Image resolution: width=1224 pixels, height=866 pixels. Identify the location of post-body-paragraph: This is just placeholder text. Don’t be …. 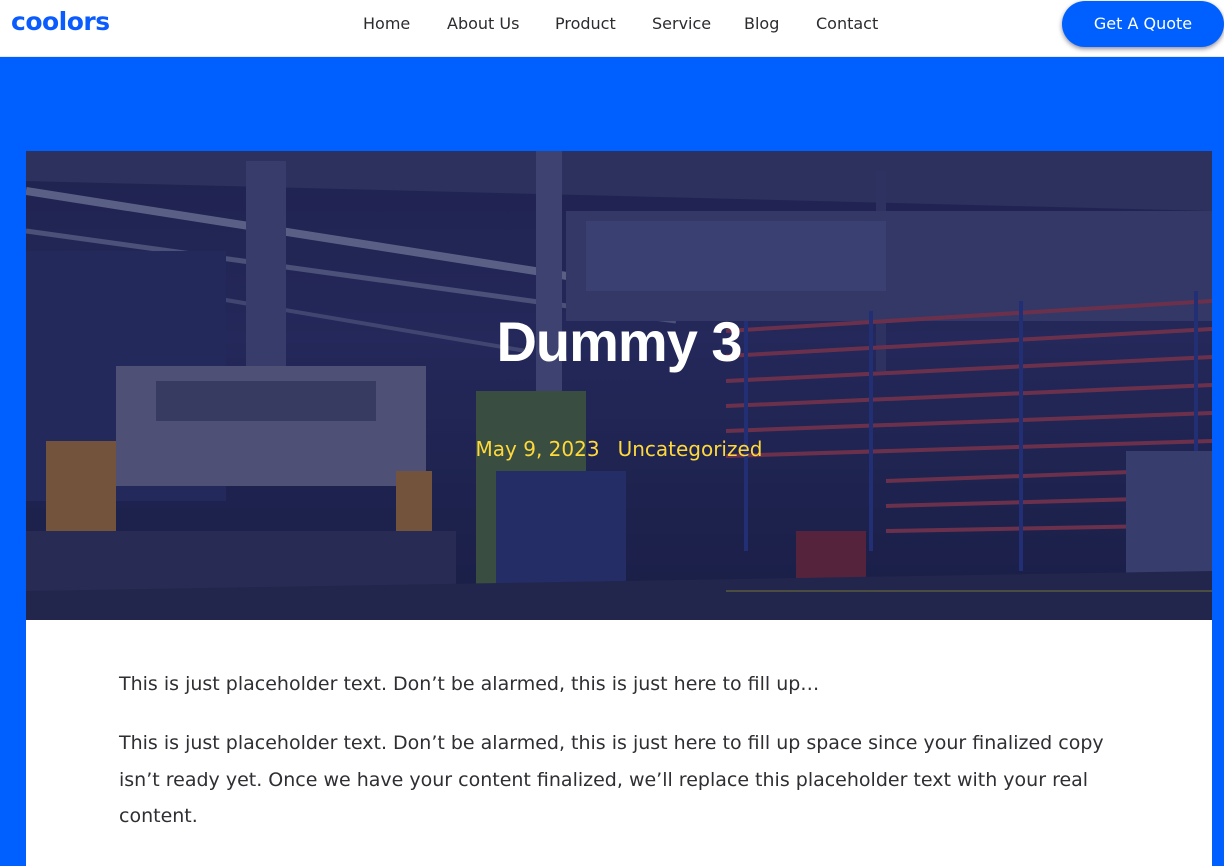
(611, 779).